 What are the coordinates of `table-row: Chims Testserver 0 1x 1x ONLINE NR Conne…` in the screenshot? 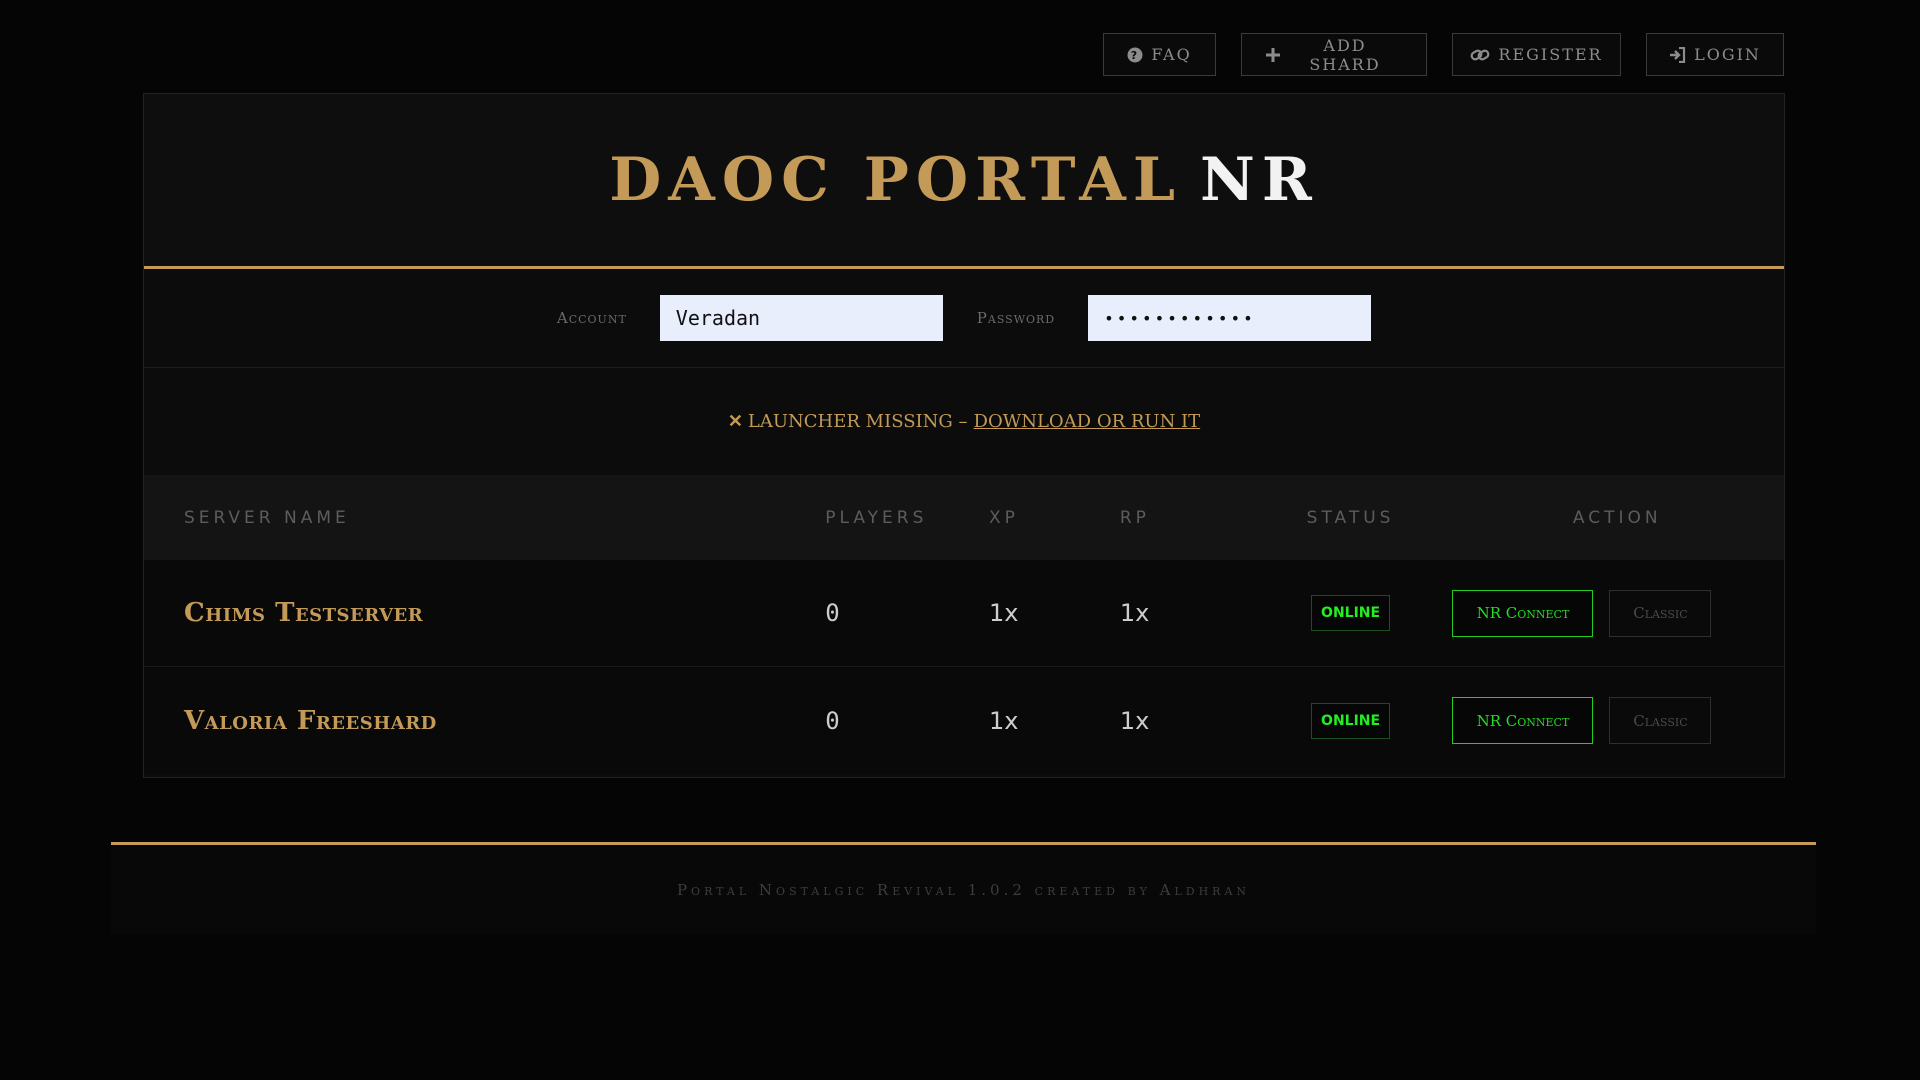 It's located at (964, 613).